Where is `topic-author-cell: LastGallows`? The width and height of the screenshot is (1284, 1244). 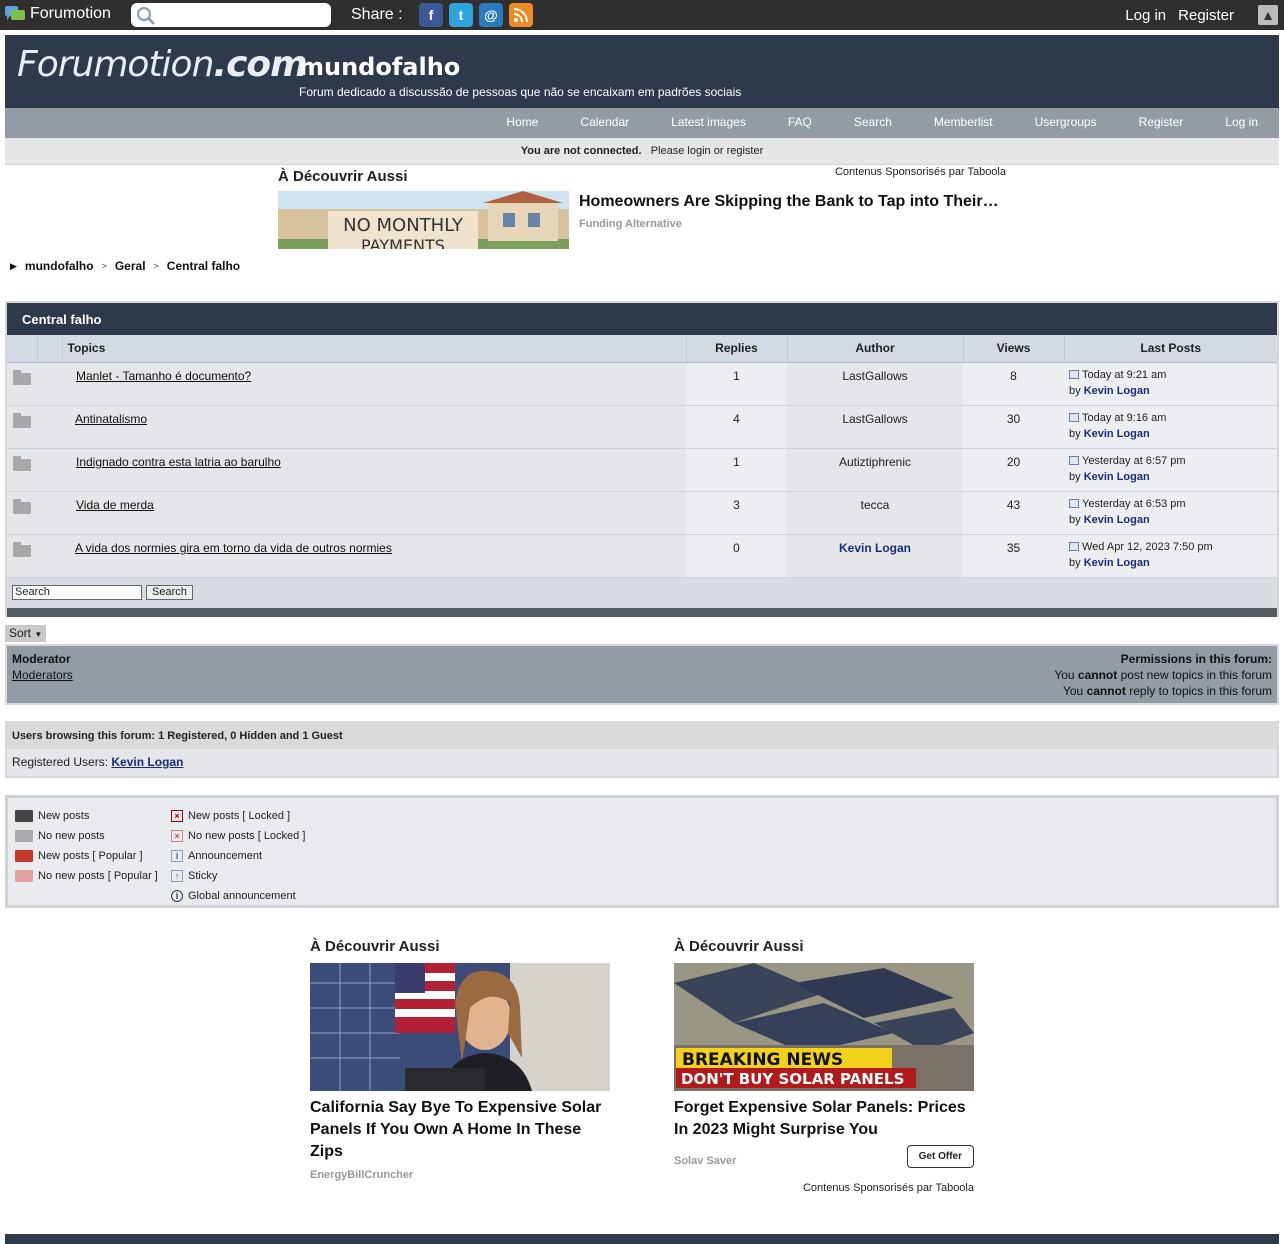
topic-author-cell: LastGallows is located at coordinates (875, 427).